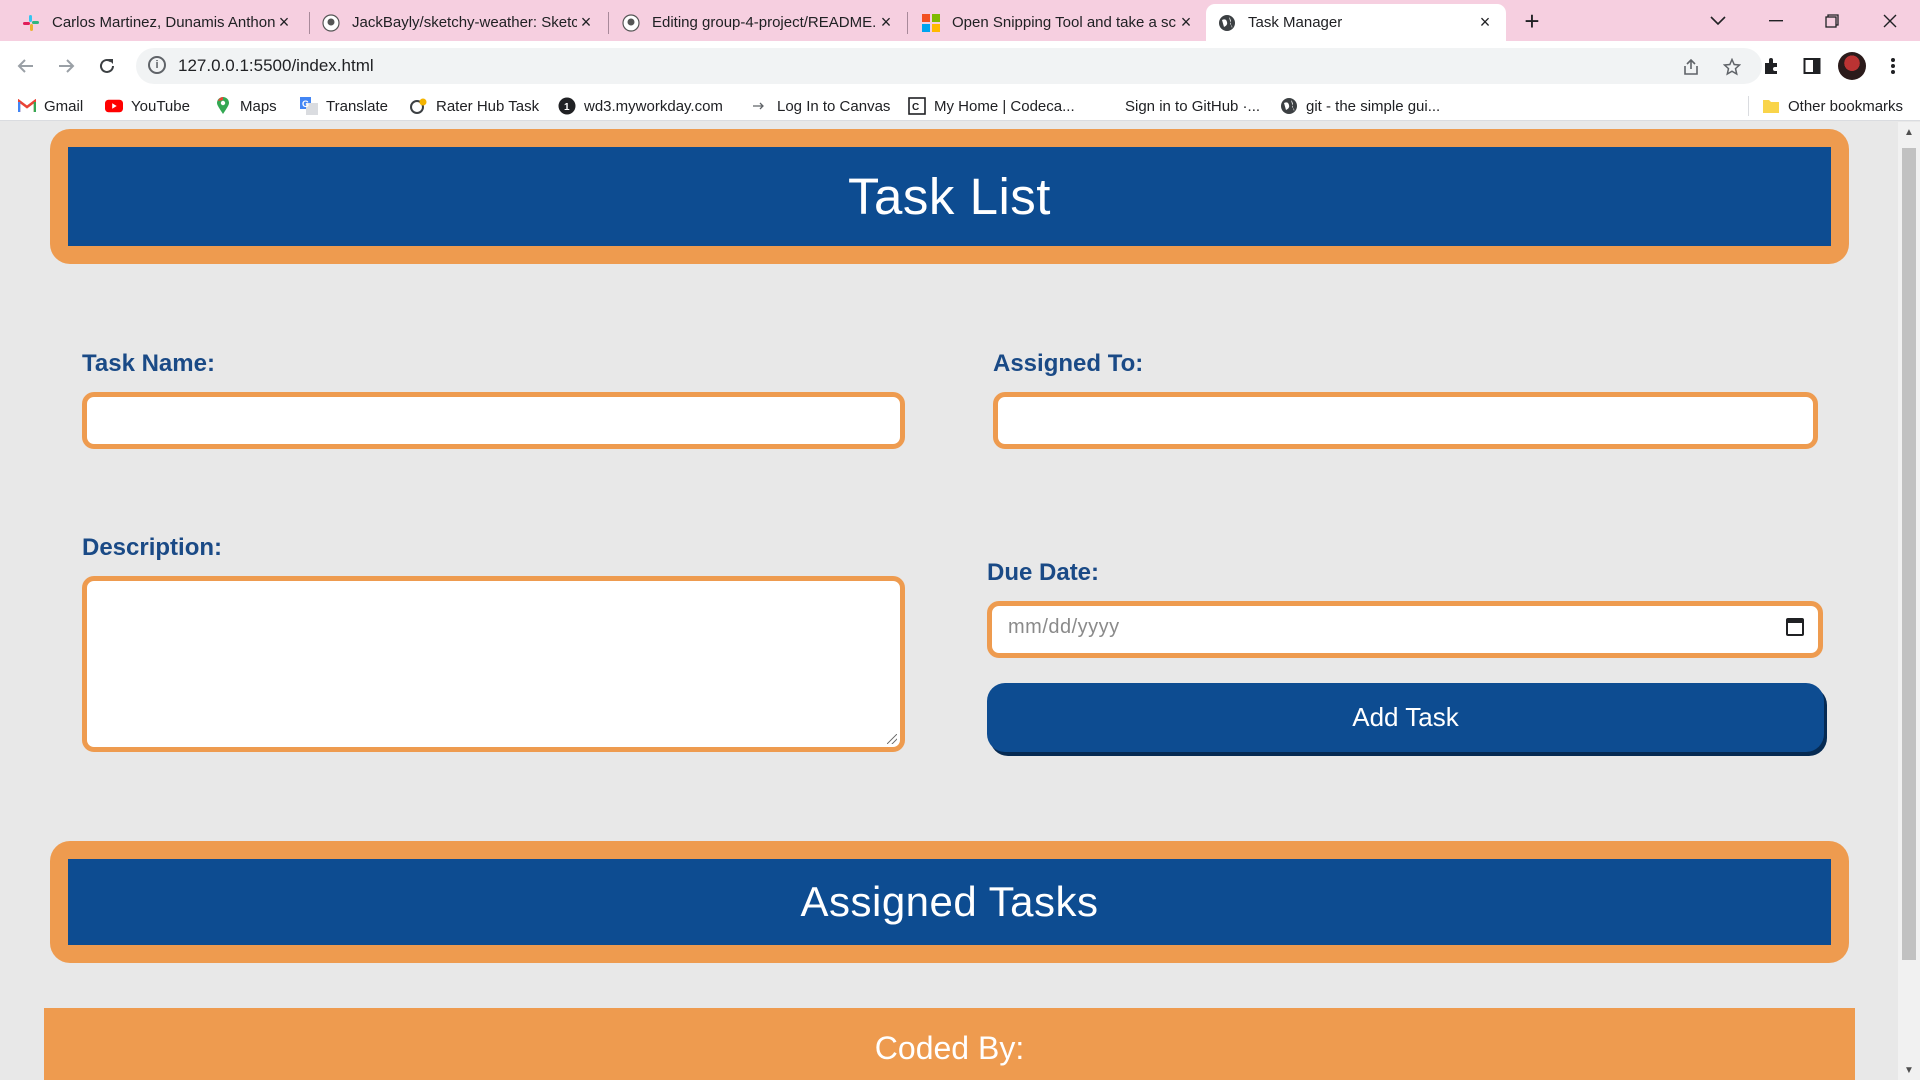 The image size is (1920, 1080). I want to click on youtube-icon, so click(114, 106).